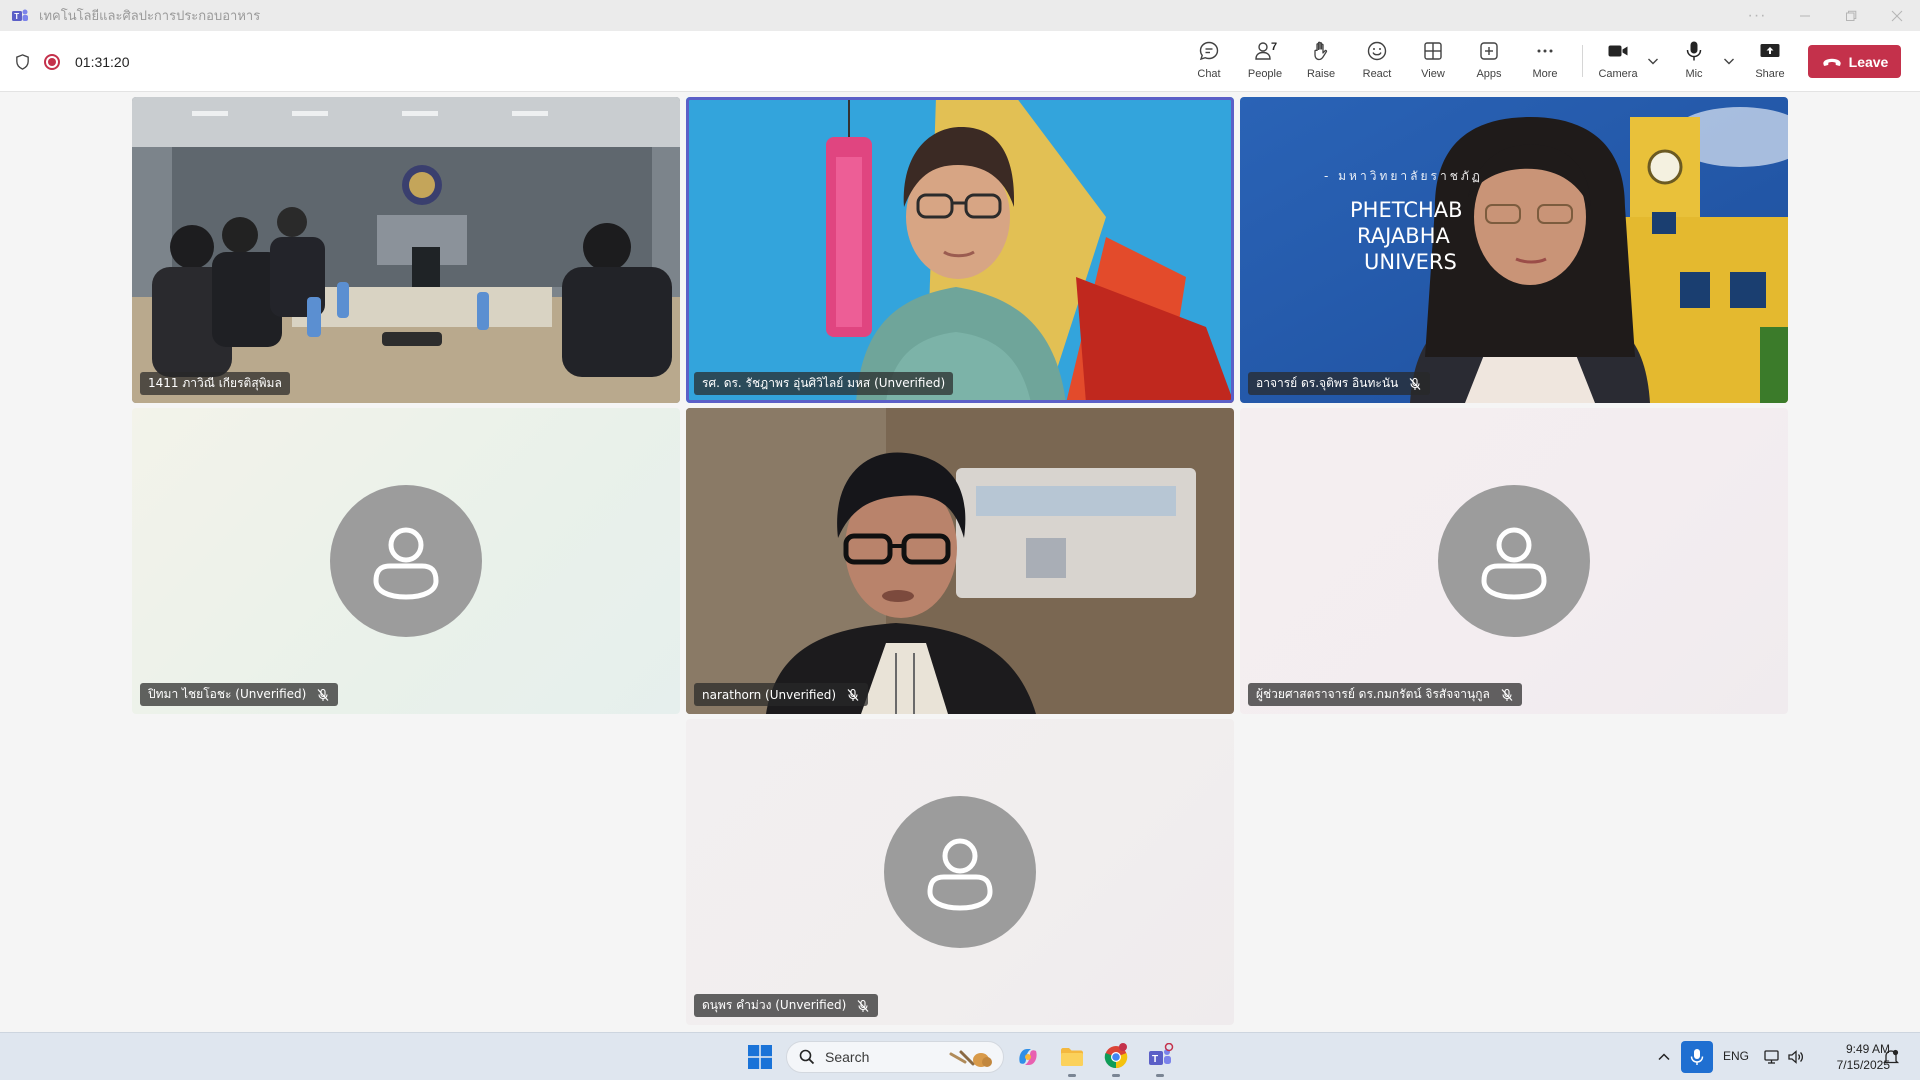 The image size is (1920, 1080). I want to click on clock-date: 7/15/2025, so click(1863, 1065).